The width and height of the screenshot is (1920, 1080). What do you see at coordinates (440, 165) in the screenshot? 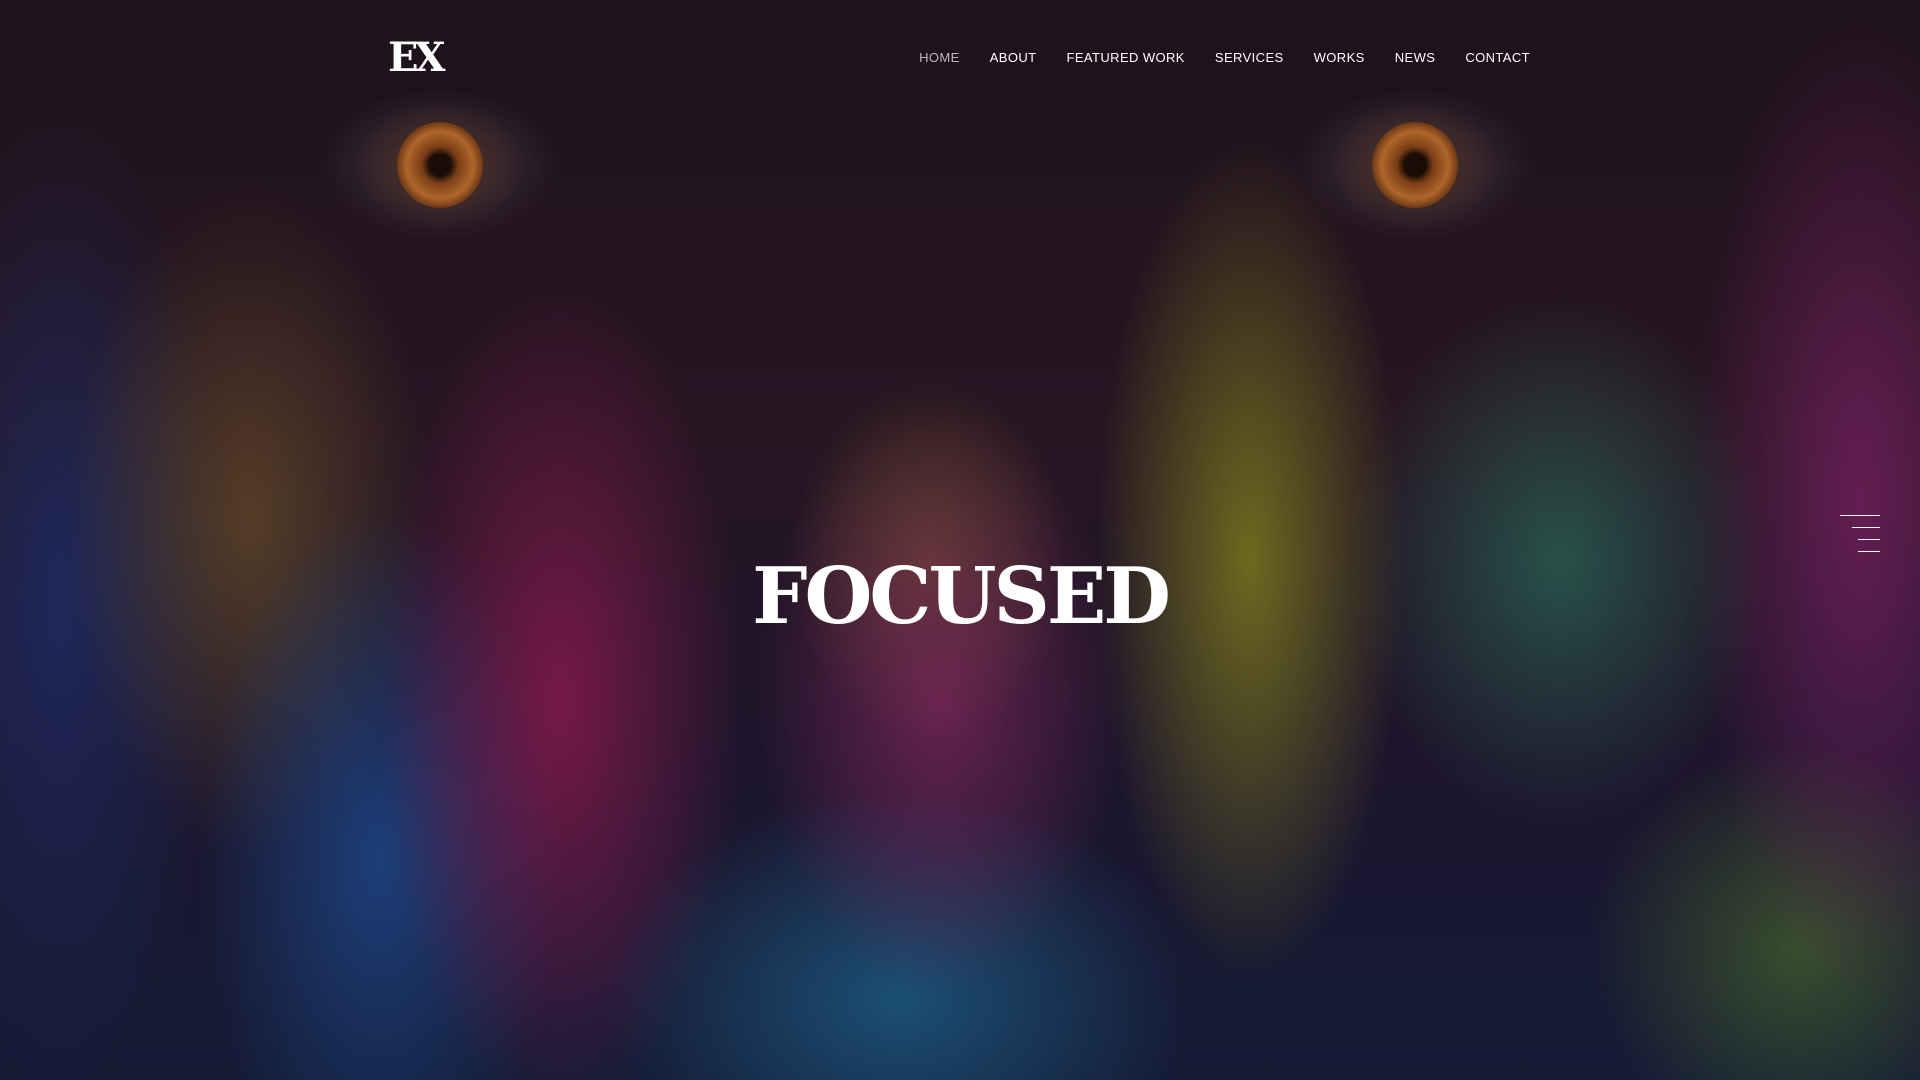
I see `left-eye-image` at bounding box center [440, 165].